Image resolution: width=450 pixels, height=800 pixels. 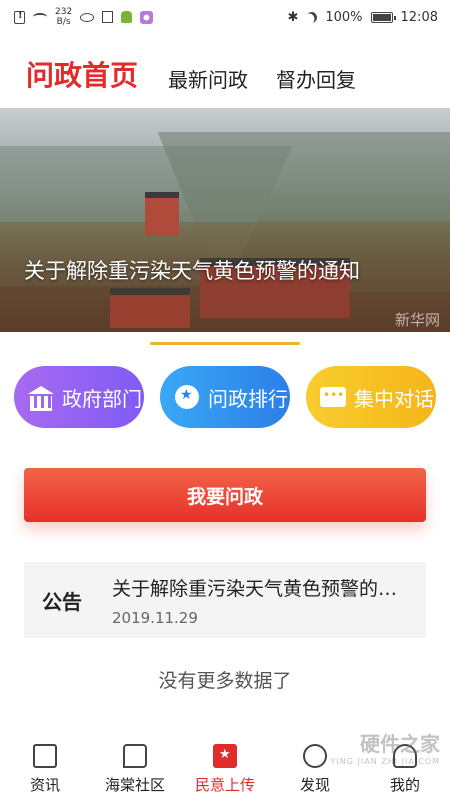 What do you see at coordinates (45, 756) in the screenshot?
I see `document-icon` at bounding box center [45, 756].